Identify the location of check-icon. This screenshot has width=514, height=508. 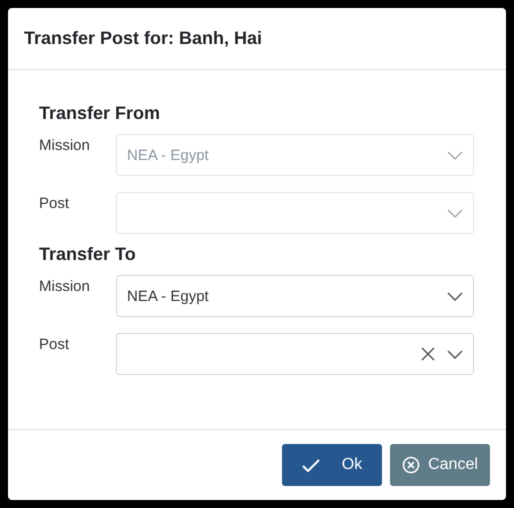
(311, 465).